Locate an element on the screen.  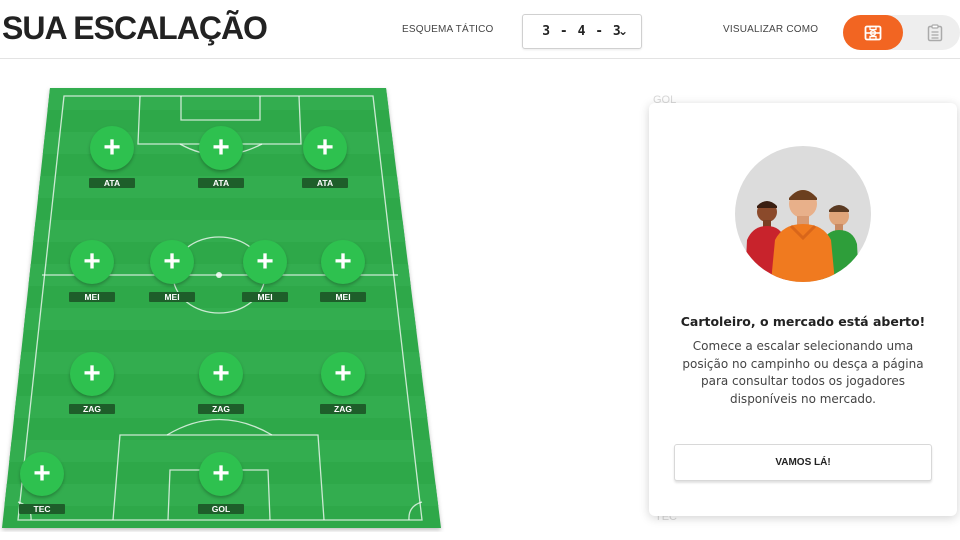
chevron-down-icon: ⌄ is located at coordinates (623, 31).